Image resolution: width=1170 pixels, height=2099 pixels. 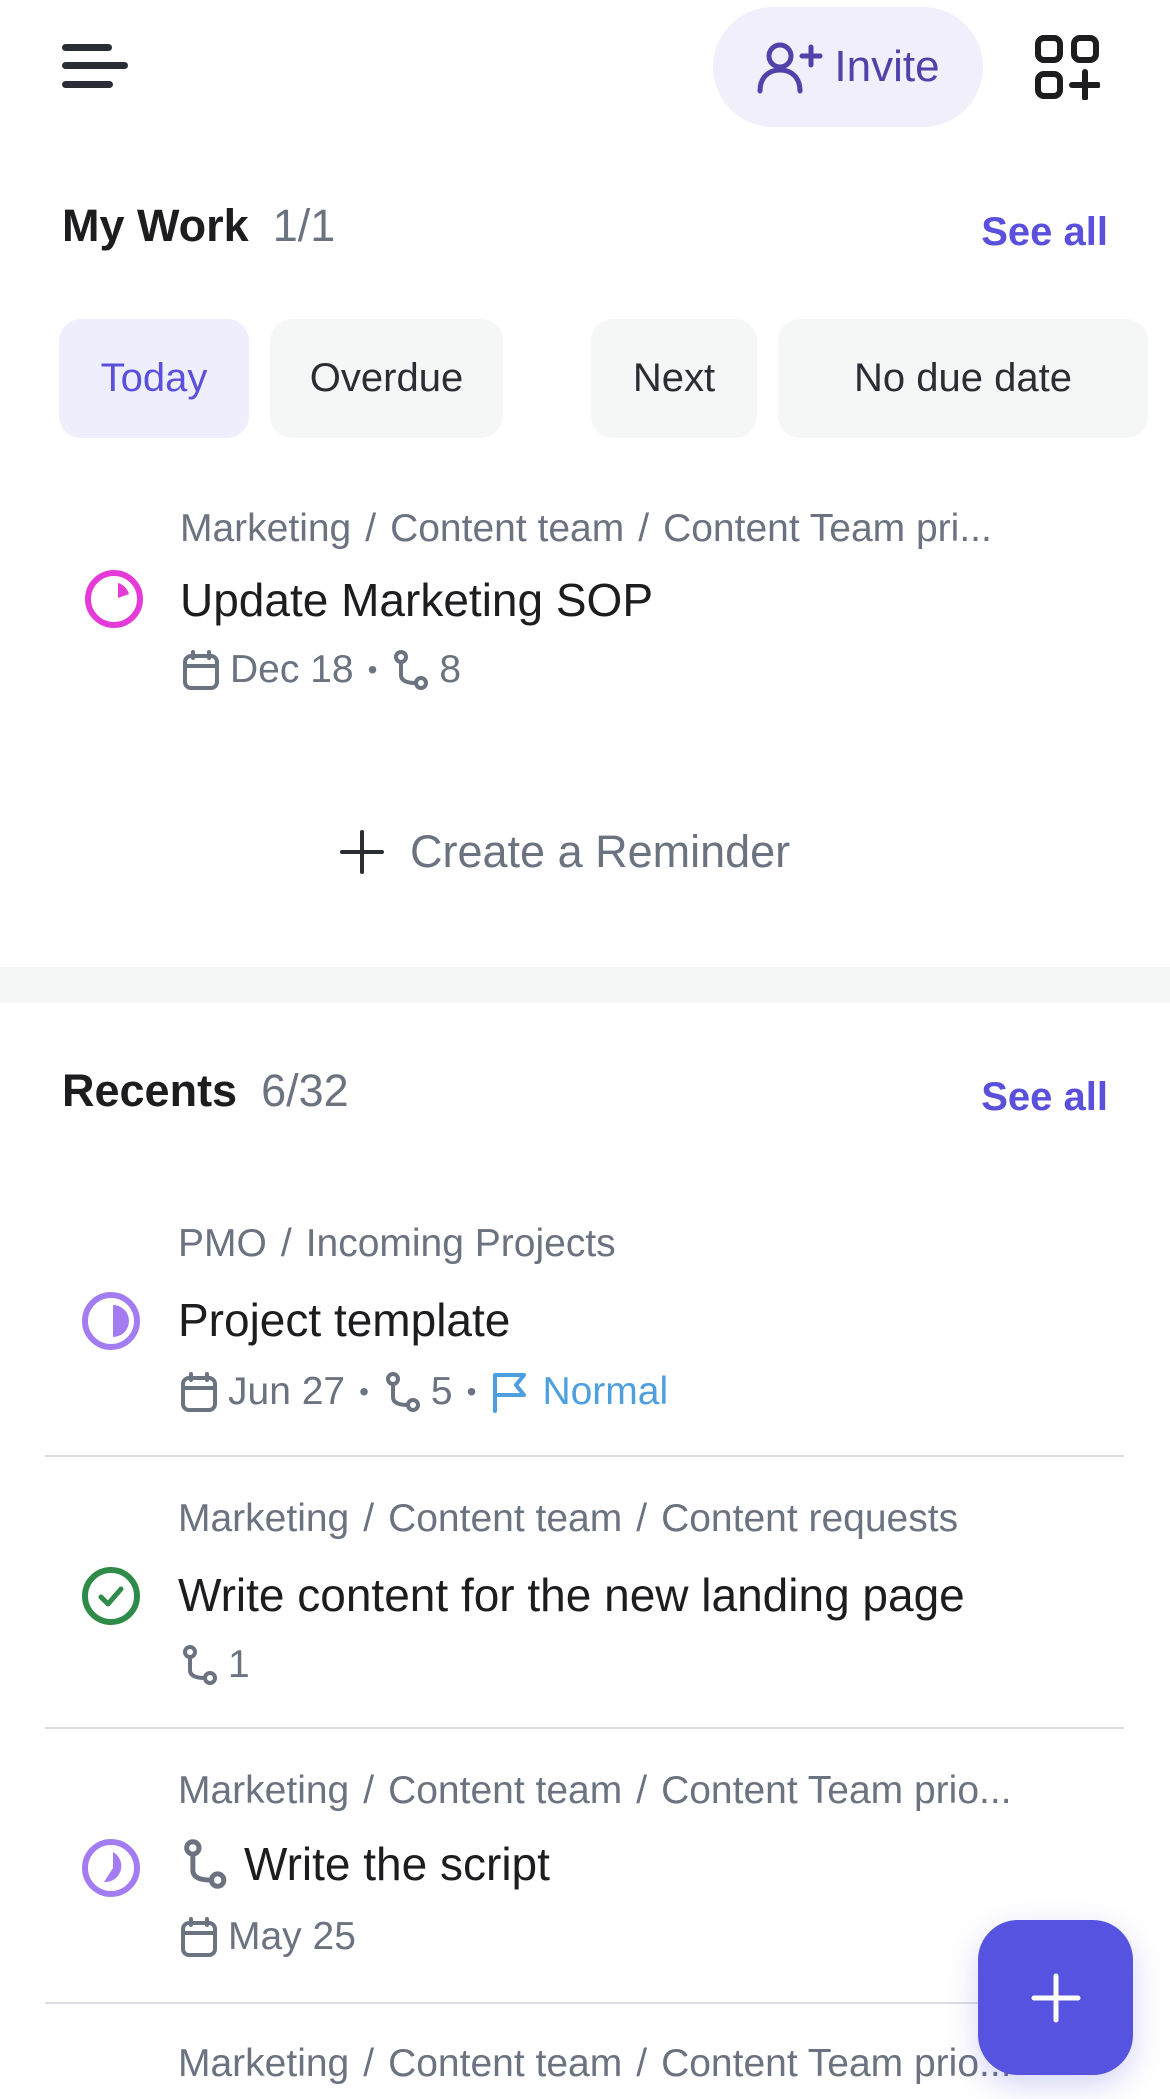 I want to click on create-reminder-button: Create a Reminder, so click(x=565, y=852).